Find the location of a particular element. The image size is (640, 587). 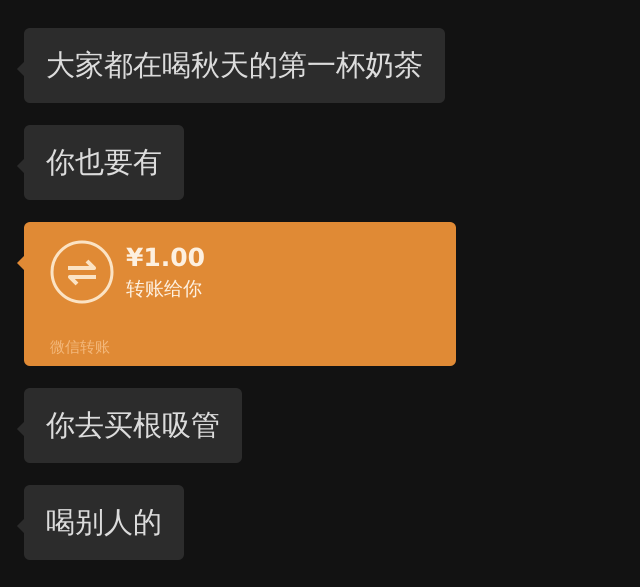

message-bubble: 喝别人的 is located at coordinates (104, 522).